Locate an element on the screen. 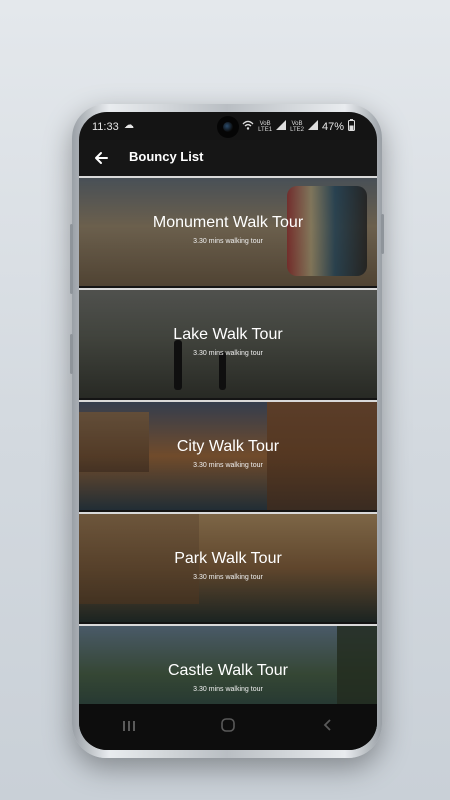 Image resolution: width=450 pixels, height=800 pixels. tour-title: City Walk Tour is located at coordinates (228, 446).